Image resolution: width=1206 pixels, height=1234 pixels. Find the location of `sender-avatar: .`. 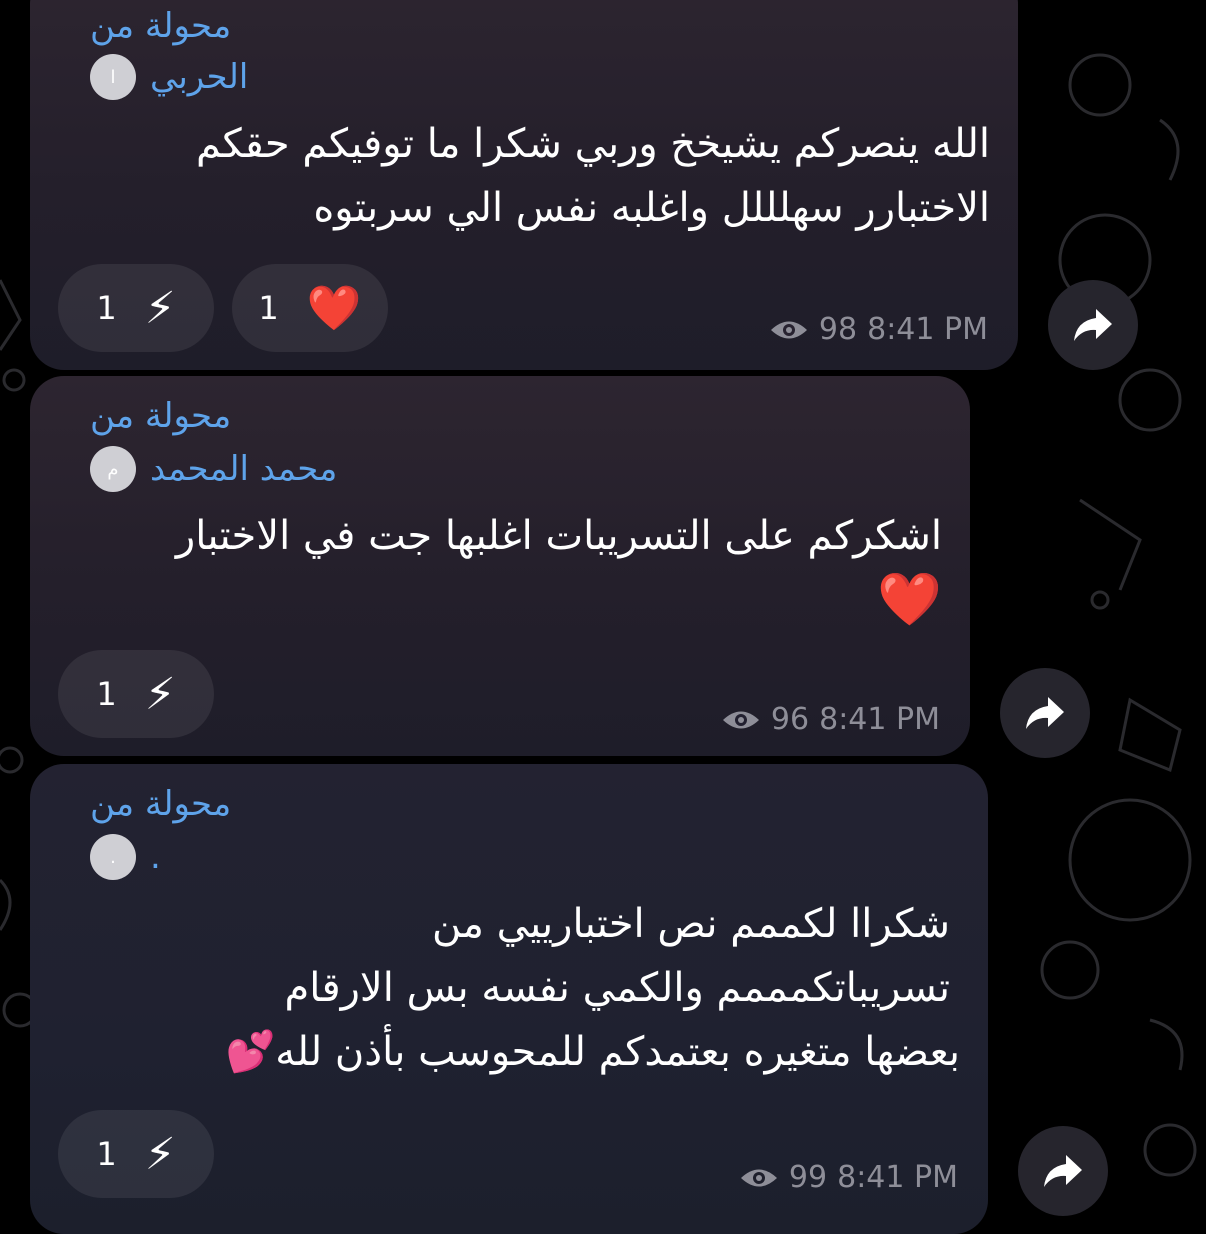

sender-avatar: . is located at coordinates (113, 857).